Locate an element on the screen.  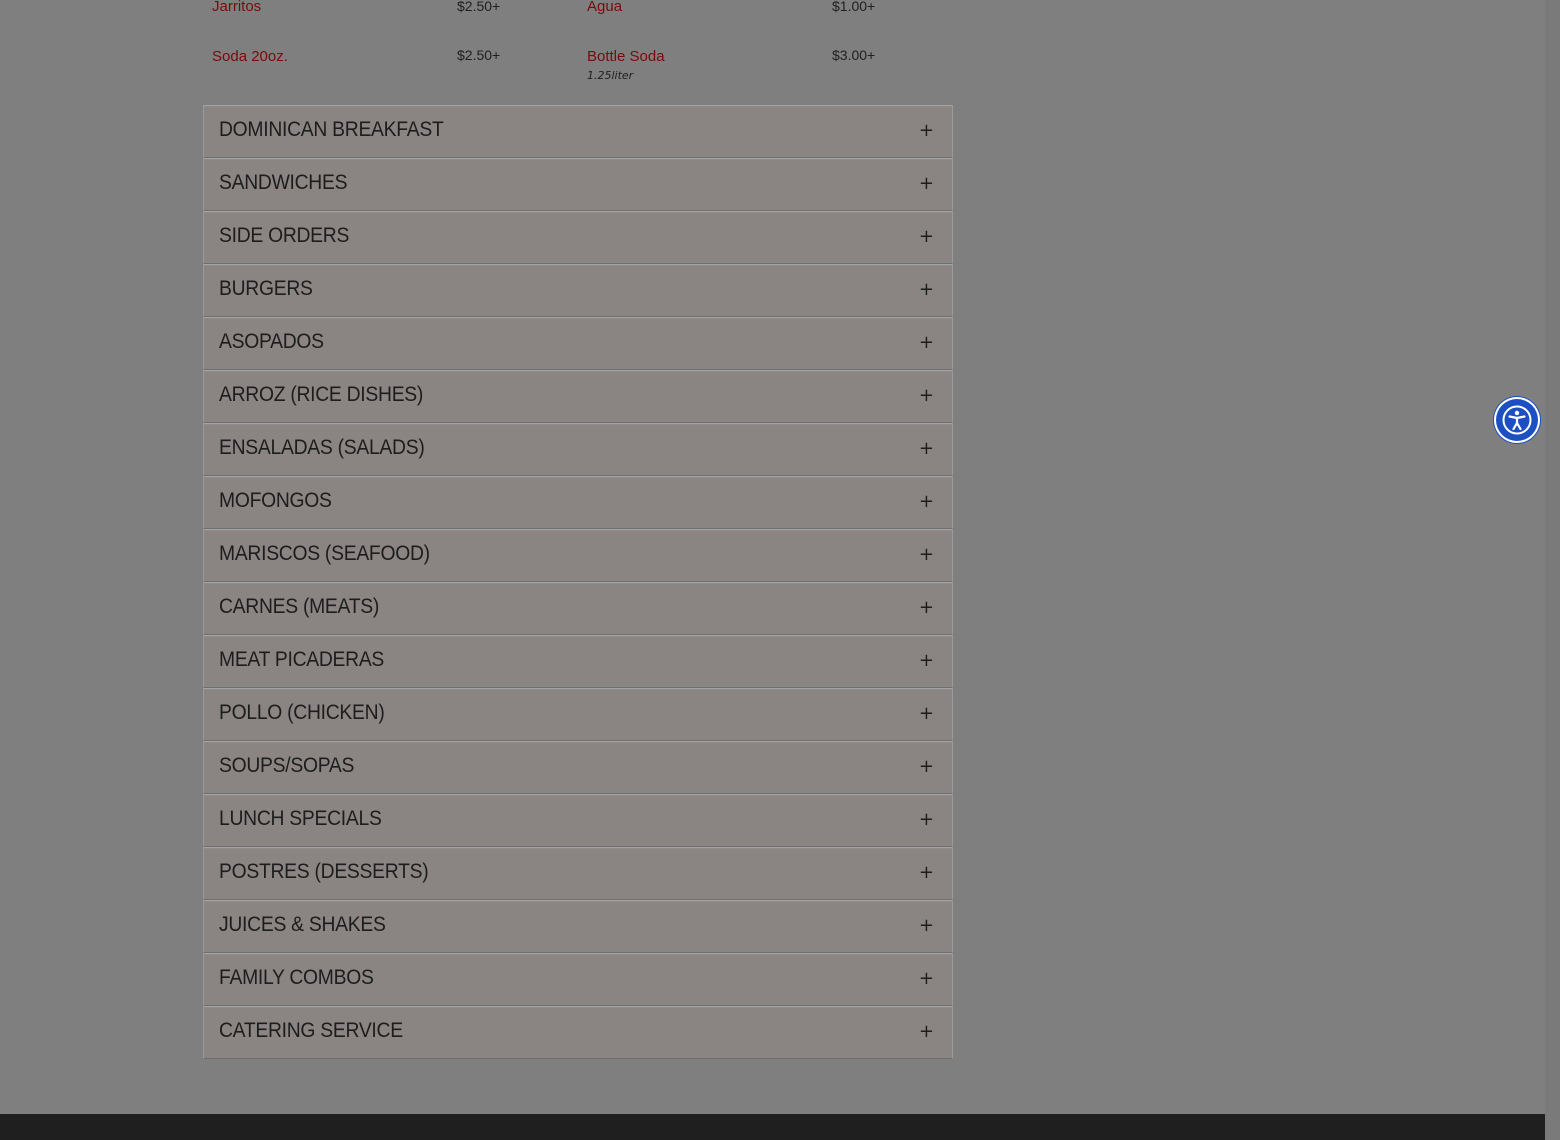
page-scrollbar is located at coordinates (1552, 570).